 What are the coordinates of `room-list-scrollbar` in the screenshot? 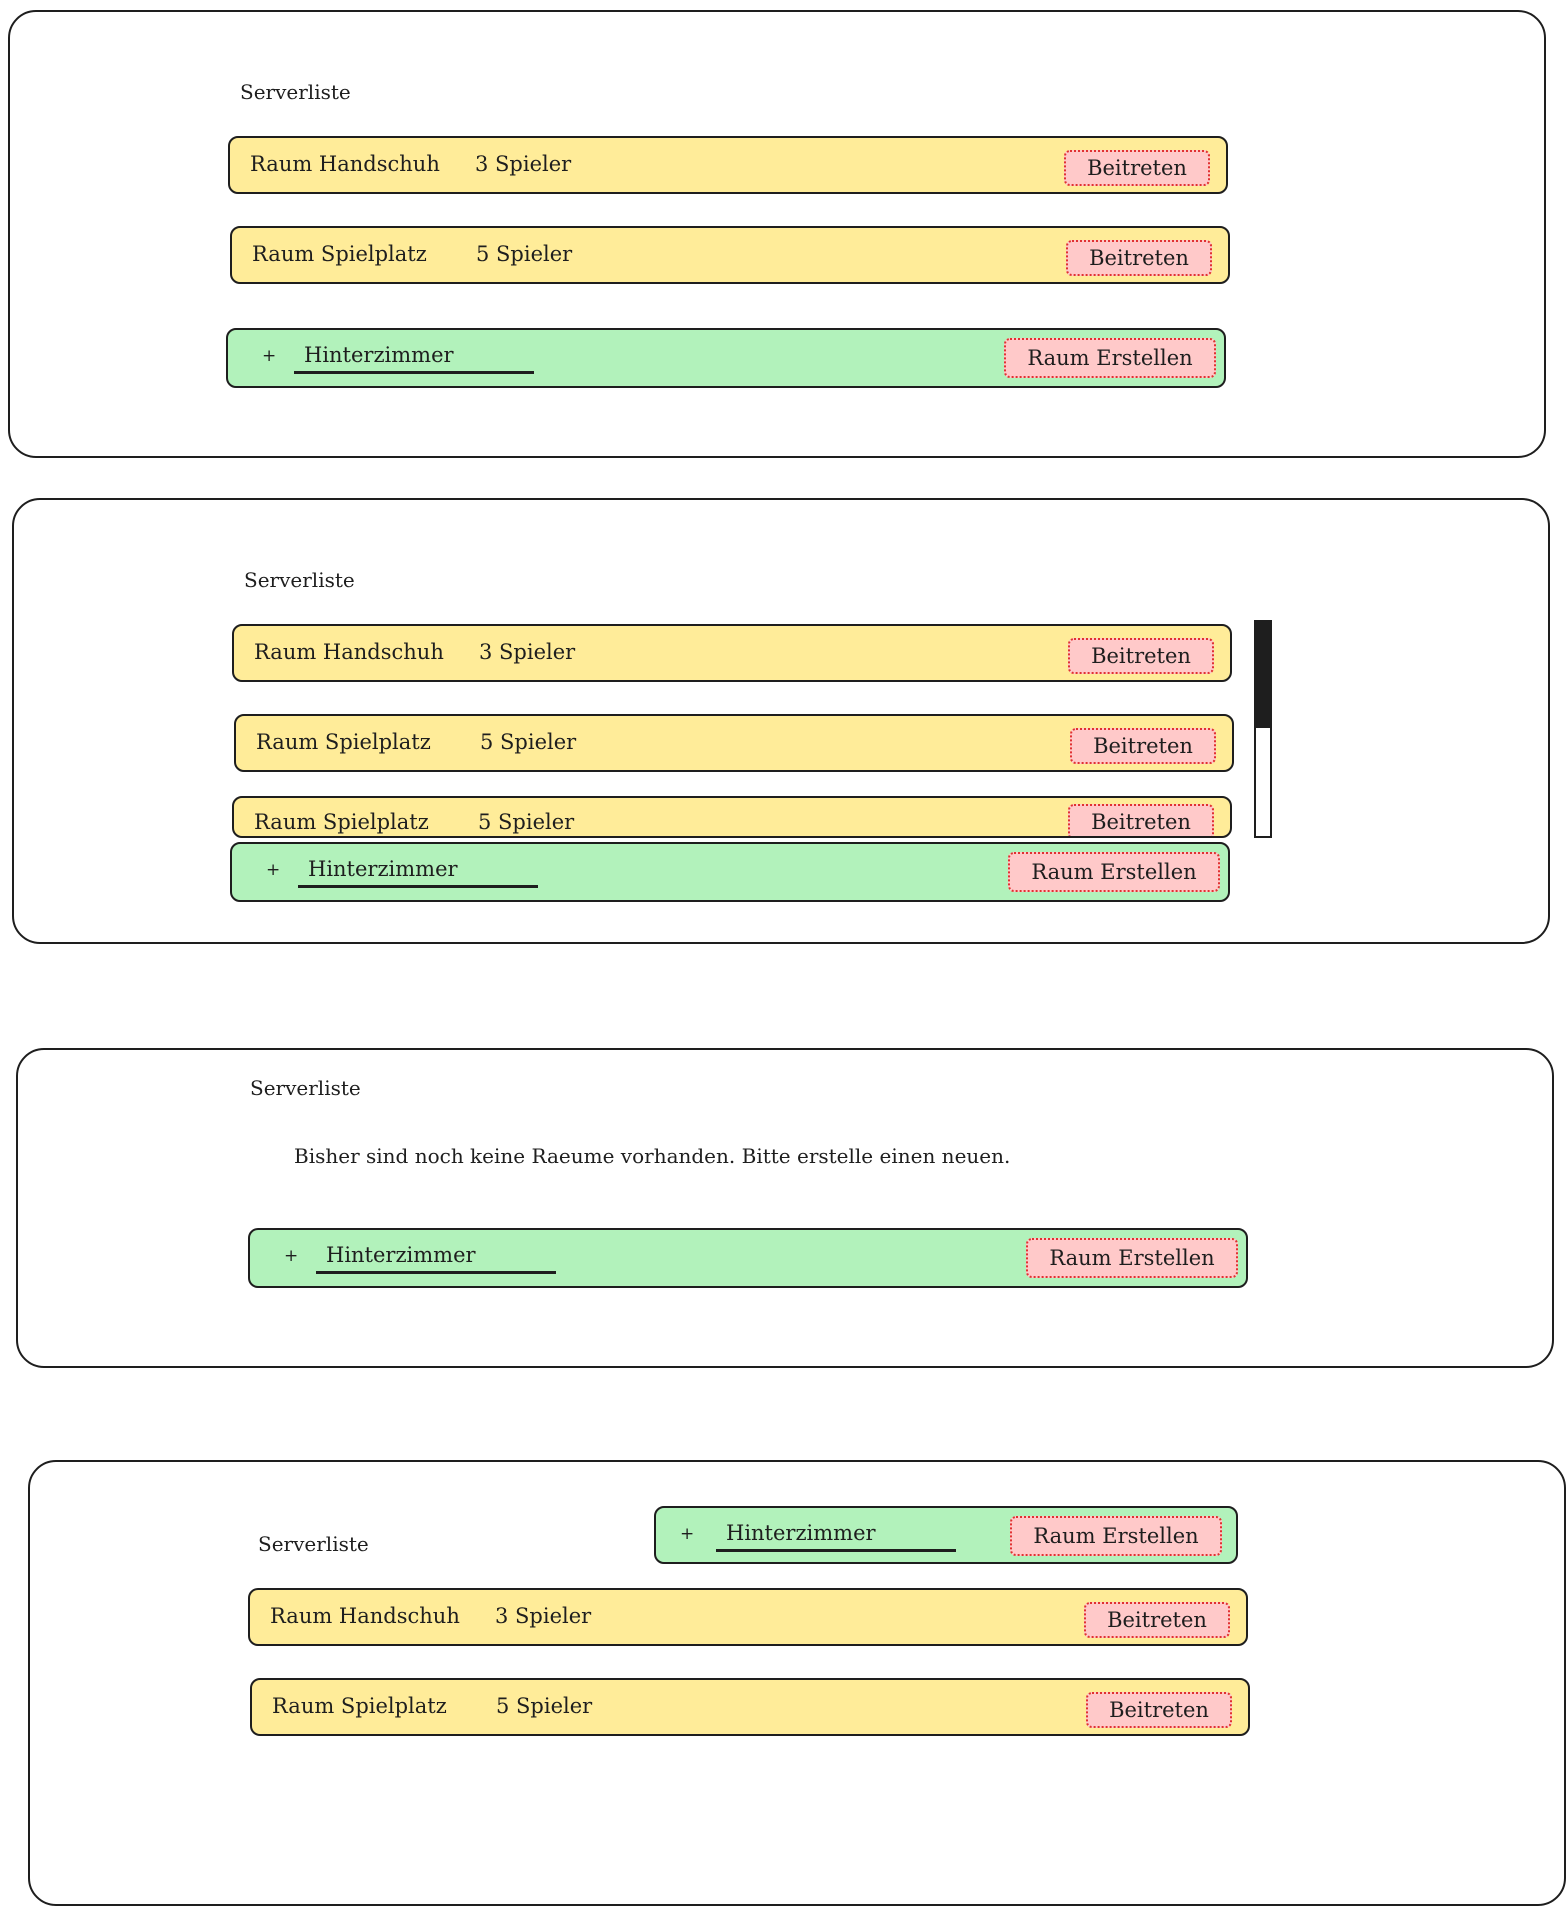 It's located at (1263, 729).